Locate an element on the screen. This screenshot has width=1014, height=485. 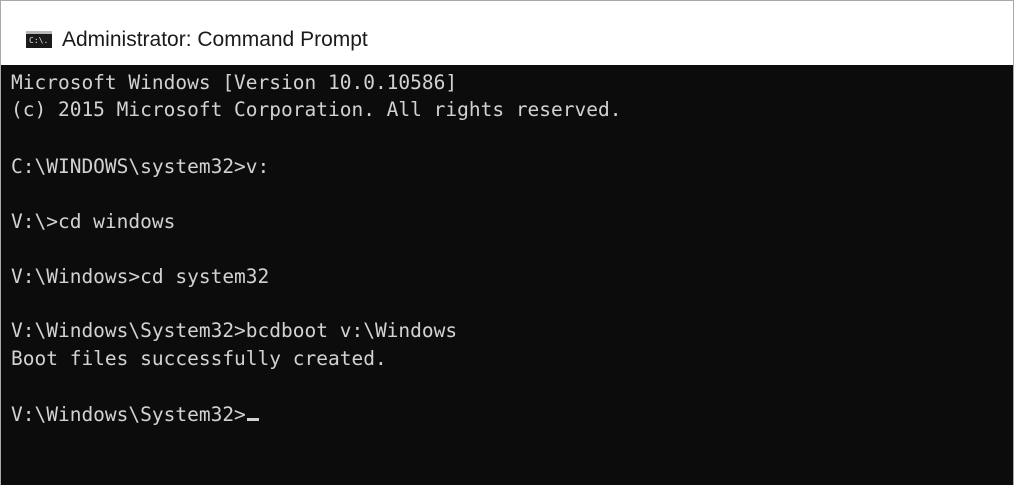
console-line-cd-windows: V:\>cd windows is located at coordinates (93, 221).